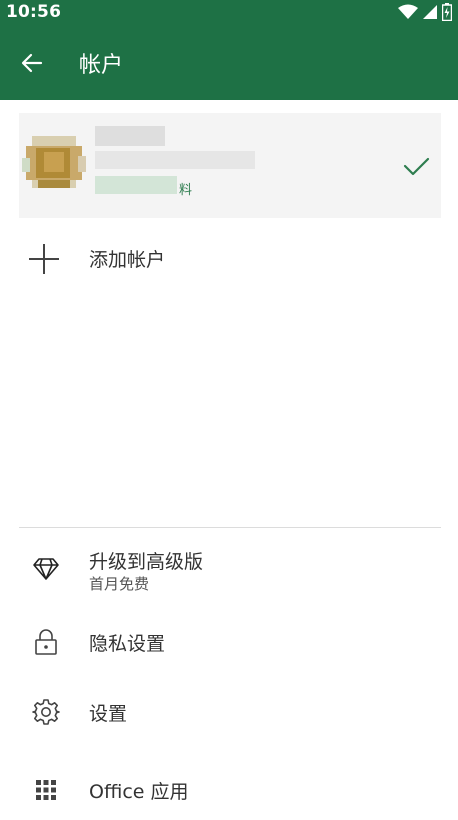 The width and height of the screenshot is (458, 820). What do you see at coordinates (186, 190) in the screenshot?
I see `account-type-tag: 料` at bounding box center [186, 190].